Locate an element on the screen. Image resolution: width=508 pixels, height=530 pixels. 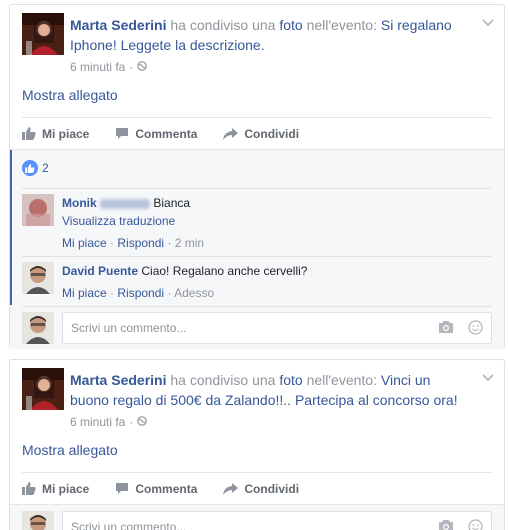
commenter-name-suffix: Bianca is located at coordinates (172, 203).